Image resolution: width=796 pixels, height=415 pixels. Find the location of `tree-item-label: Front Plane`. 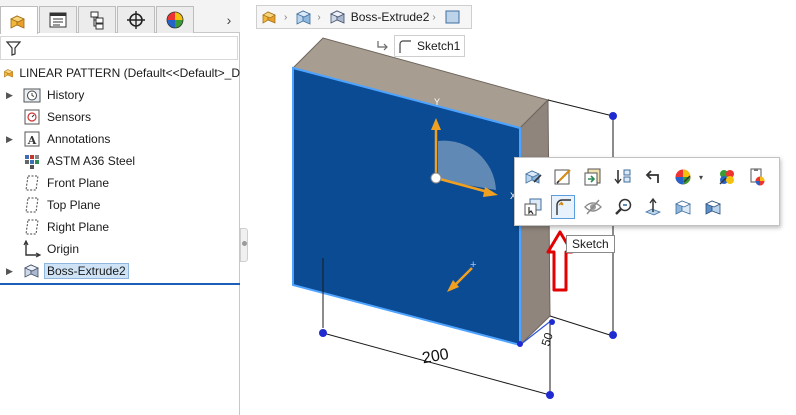

tree-item-label: Front Plane is located at coordinates (78, 183).